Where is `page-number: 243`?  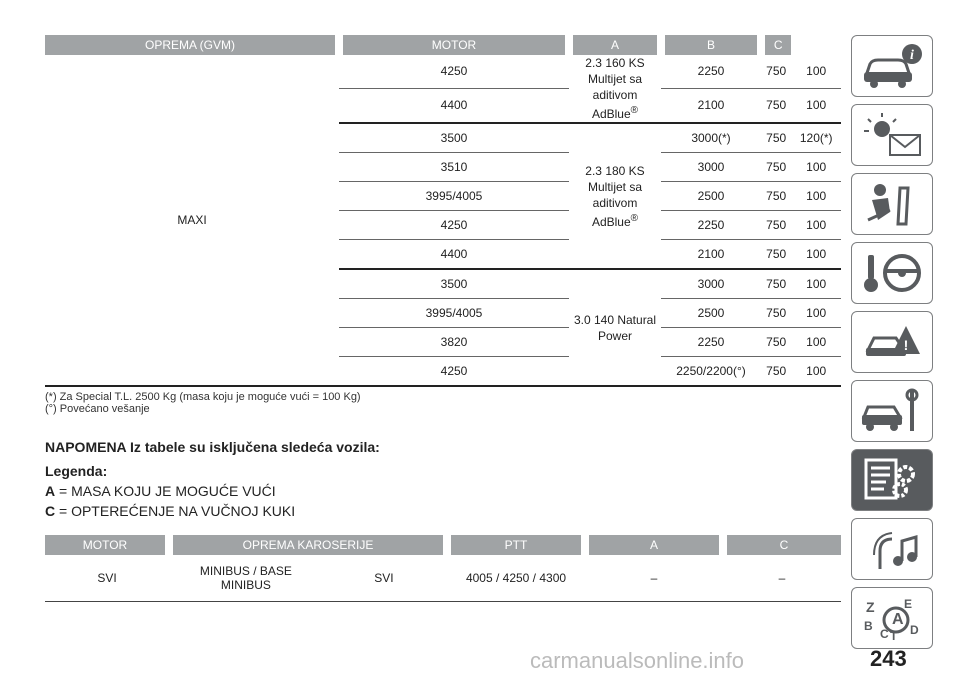 page-number: 243 is located at coordinates (888, 658).